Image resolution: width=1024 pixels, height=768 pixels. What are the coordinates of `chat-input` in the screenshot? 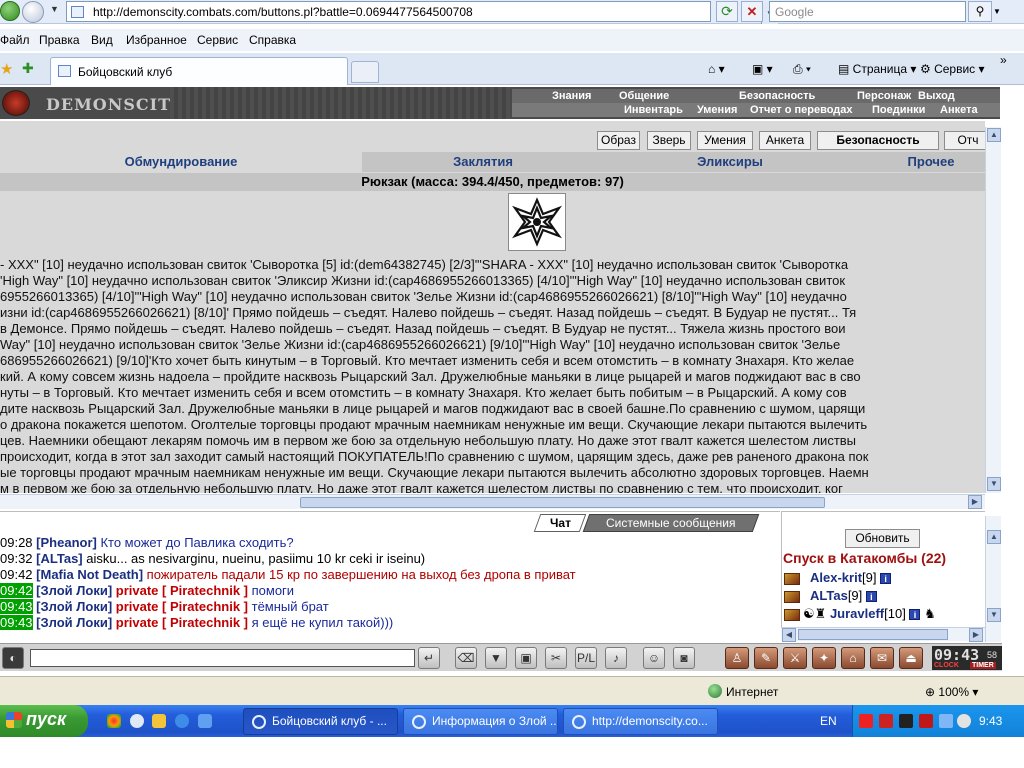 It's located at (222, 658).